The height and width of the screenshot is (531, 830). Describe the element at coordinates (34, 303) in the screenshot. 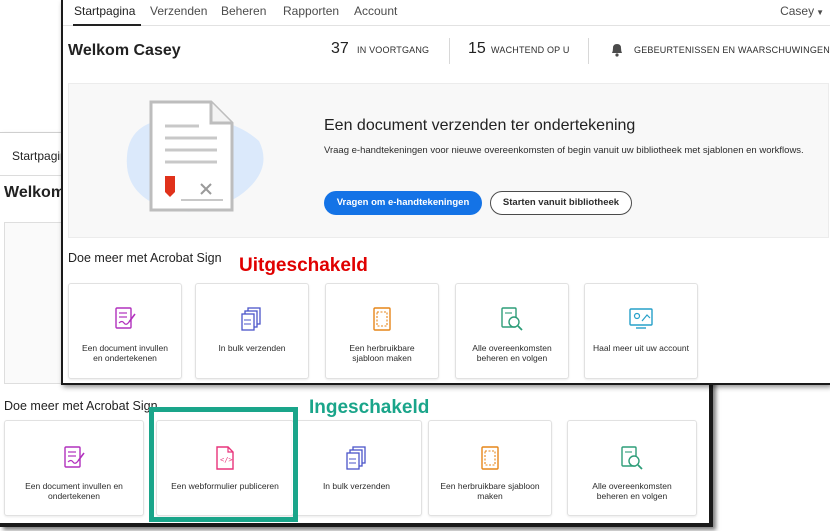

I see `back-hero-panel` at that location.